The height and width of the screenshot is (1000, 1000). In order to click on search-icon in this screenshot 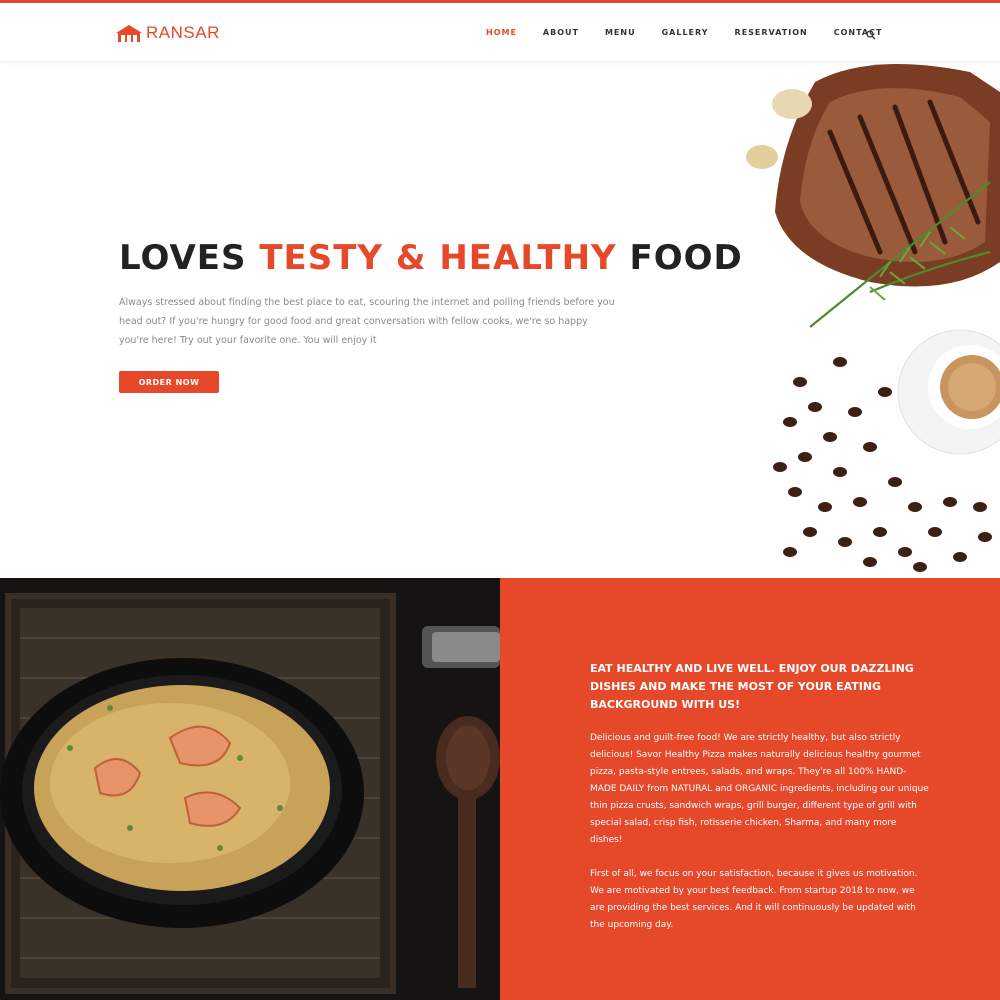, I will do `click(871, 34)`.